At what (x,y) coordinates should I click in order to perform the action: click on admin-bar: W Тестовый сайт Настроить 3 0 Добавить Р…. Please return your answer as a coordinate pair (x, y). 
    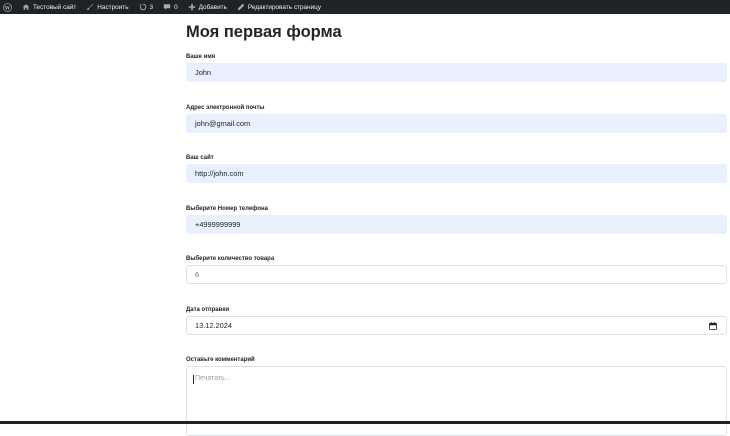
    Looking at the image, I should click on (365, 7).